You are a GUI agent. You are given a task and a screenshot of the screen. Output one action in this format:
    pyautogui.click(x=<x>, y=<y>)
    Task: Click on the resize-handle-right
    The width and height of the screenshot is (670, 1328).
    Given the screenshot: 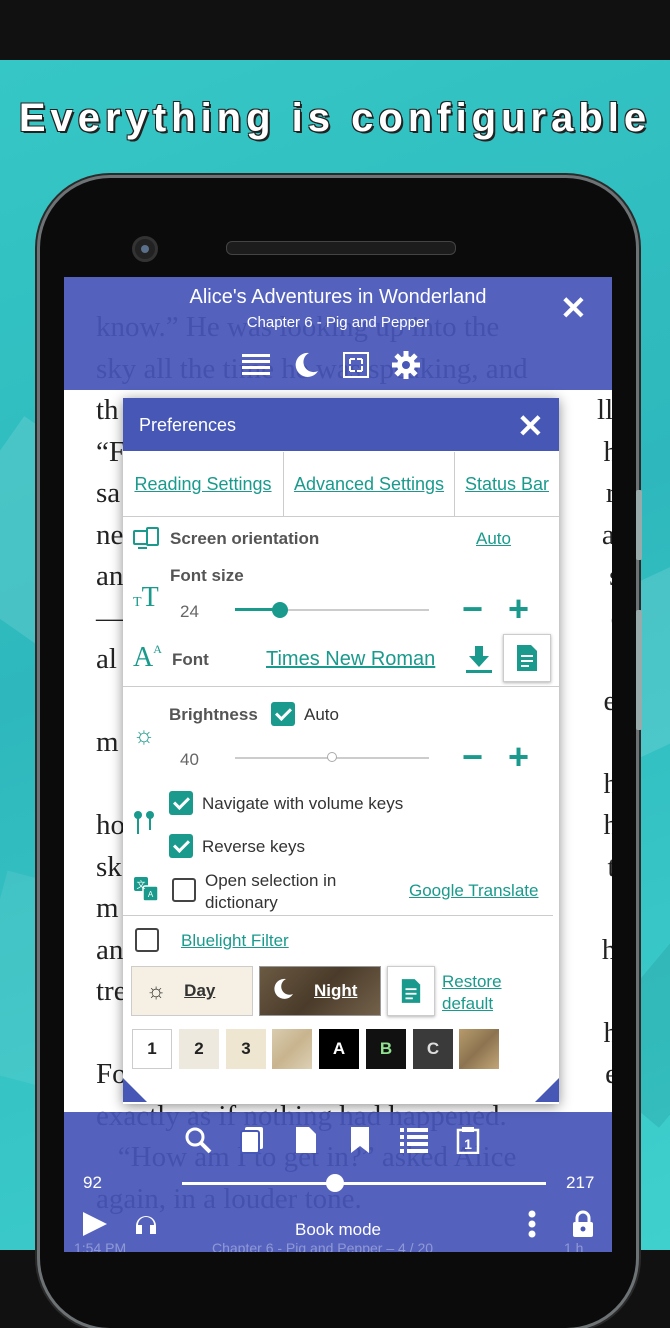 What is the action you would take?
    pyautogui.click(x=547, y=1090)
    